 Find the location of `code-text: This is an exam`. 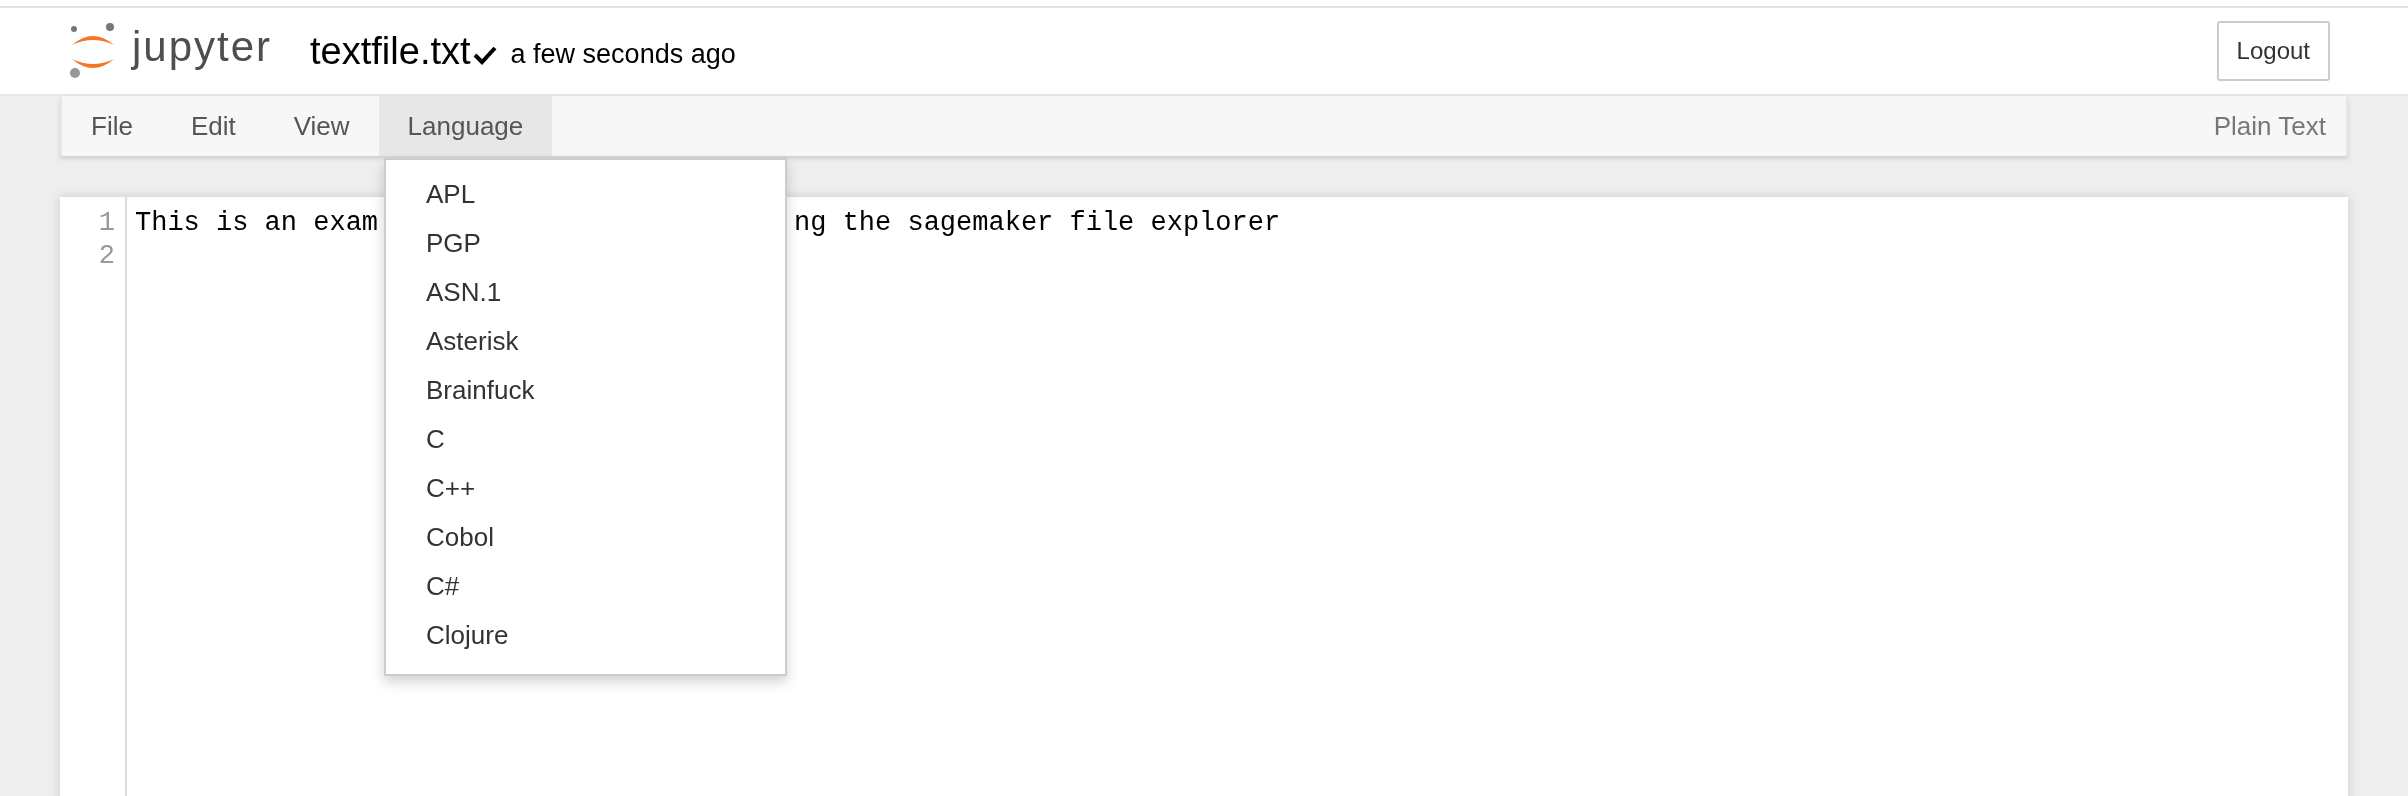

code-text: This is an exam is located at coordinates (257, 223).